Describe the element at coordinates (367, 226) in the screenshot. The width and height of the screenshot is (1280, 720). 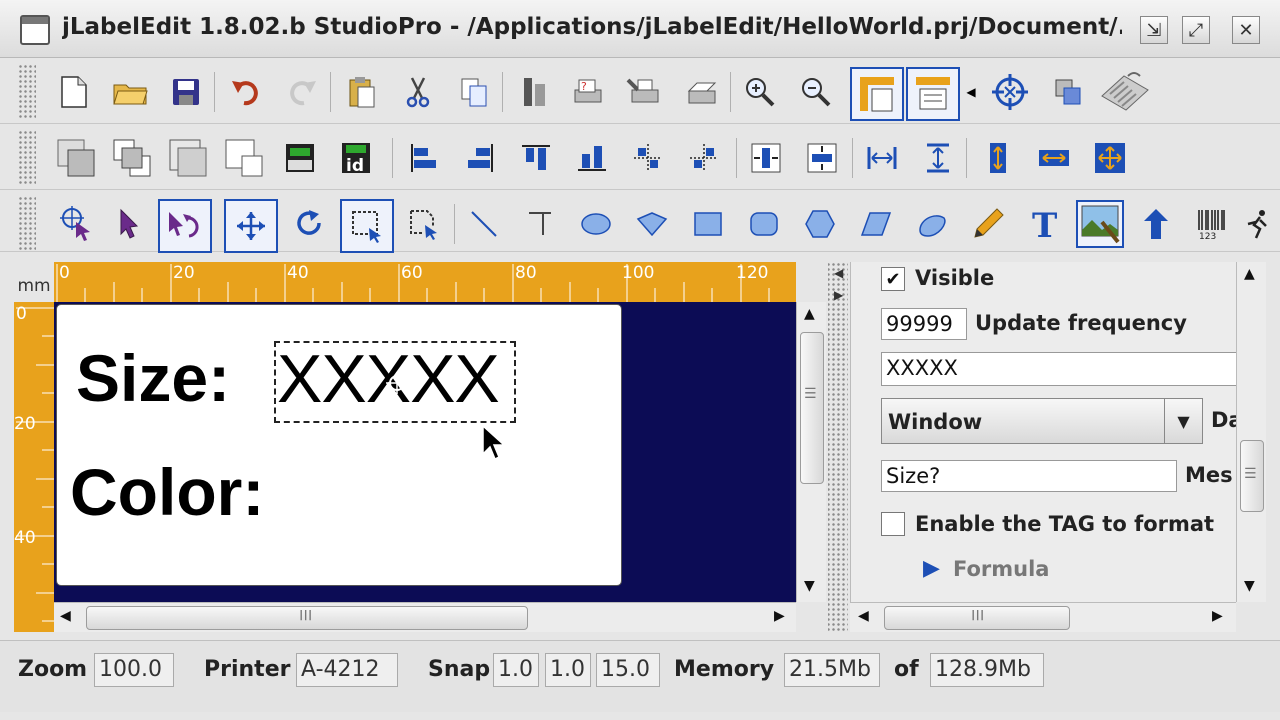
I see `select-area-icon` at that location.